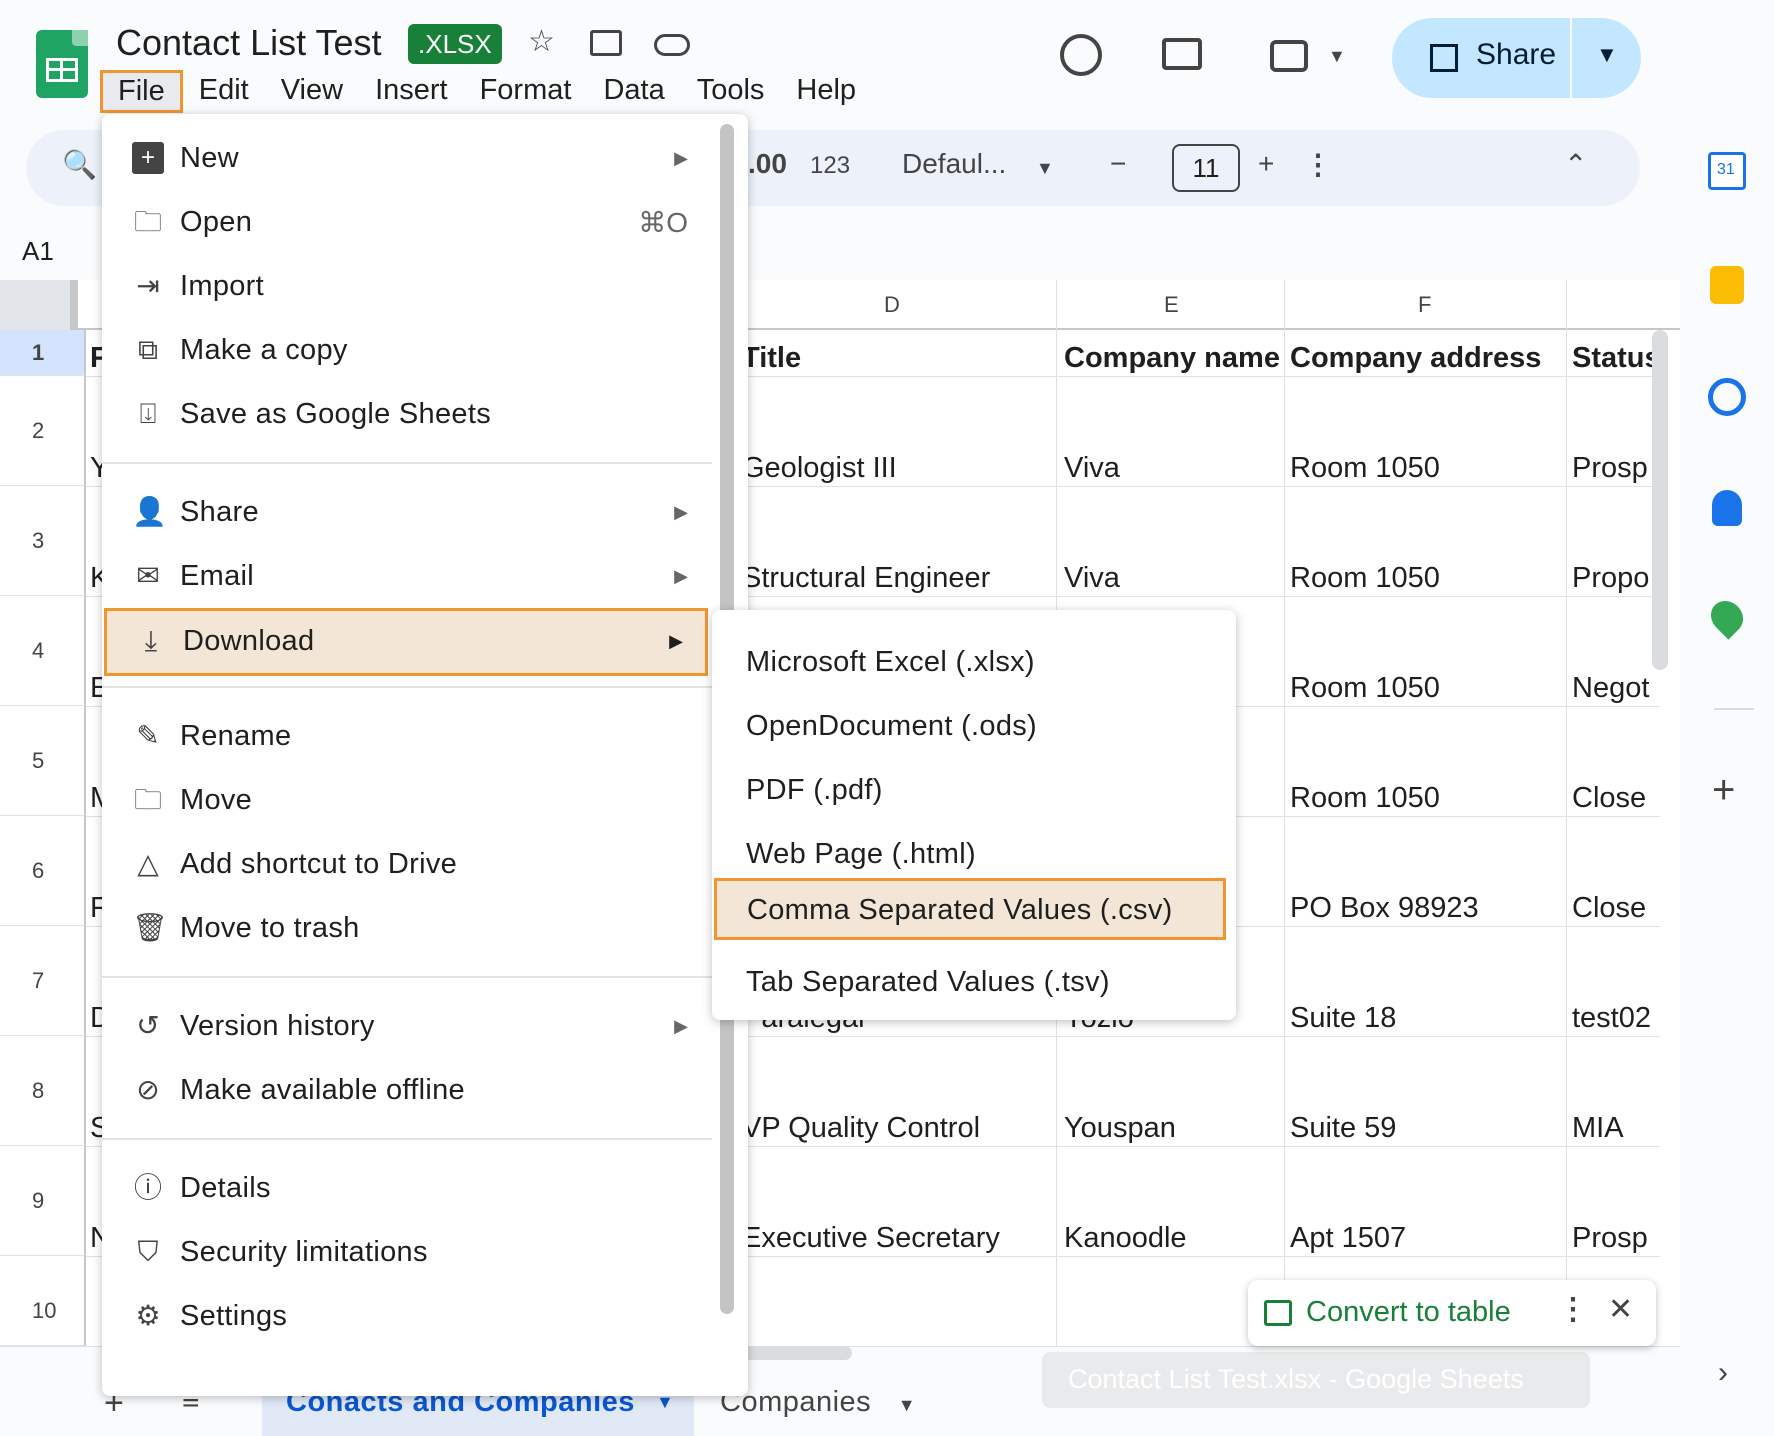  What do you see at coordinates (1427, 468) in the screenshot?
I see `cell-f2: Room 1050` at bounding box center [1427, 468].